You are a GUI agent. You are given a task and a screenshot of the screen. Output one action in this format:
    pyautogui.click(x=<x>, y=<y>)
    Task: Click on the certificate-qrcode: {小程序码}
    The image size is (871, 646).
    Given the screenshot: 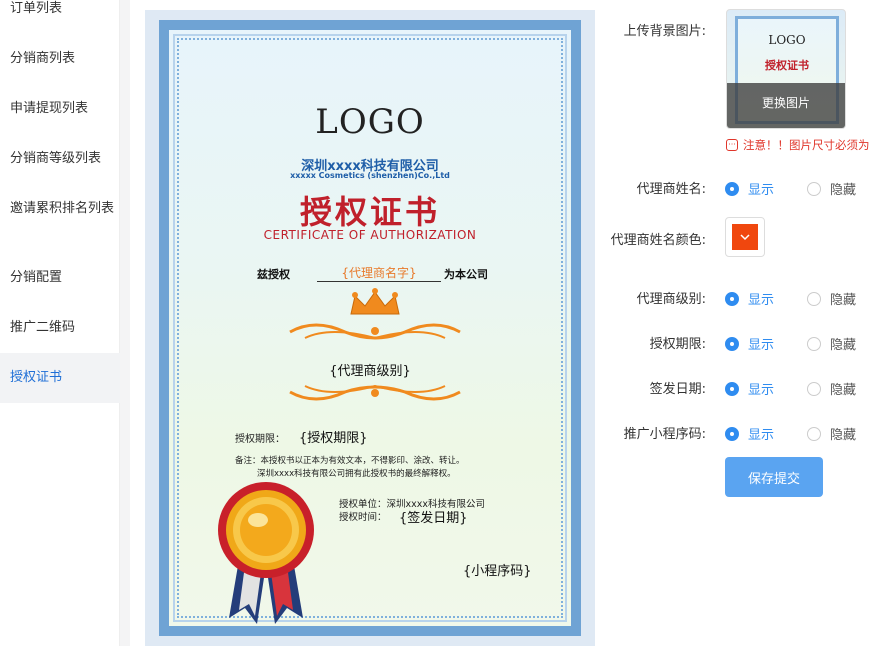 What is the action you would take?
    pyautogui.click(x=497, y=571)
    